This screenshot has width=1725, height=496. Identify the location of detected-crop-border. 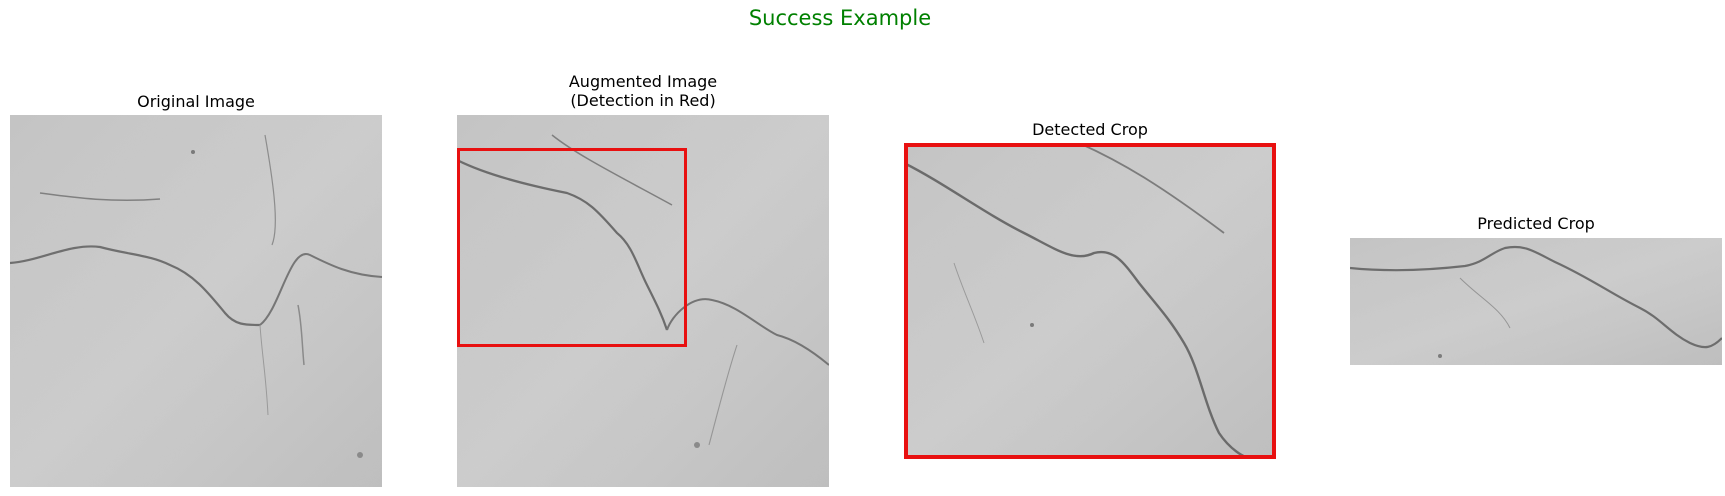
(1090, 301).